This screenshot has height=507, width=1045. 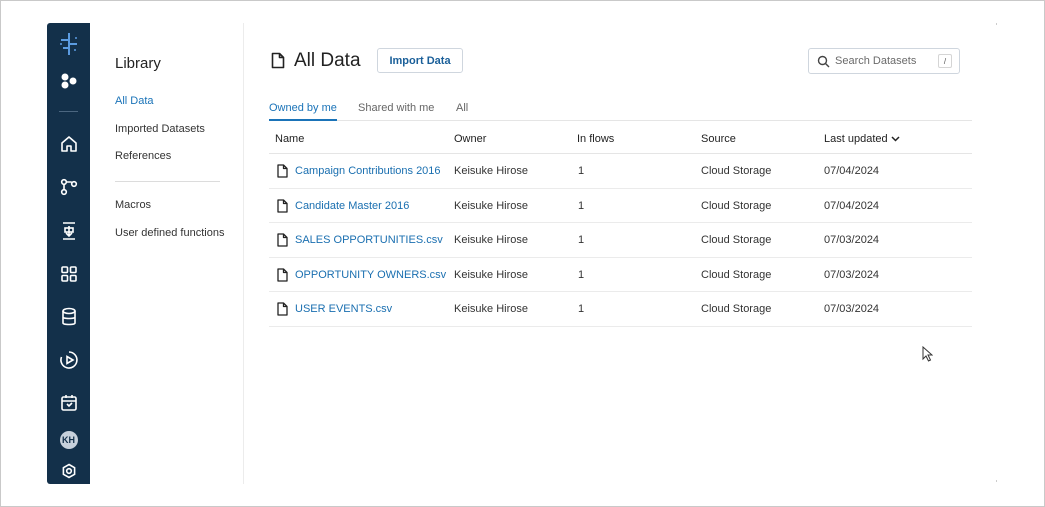 I want to click on search-input, so click(x=885, y=61).